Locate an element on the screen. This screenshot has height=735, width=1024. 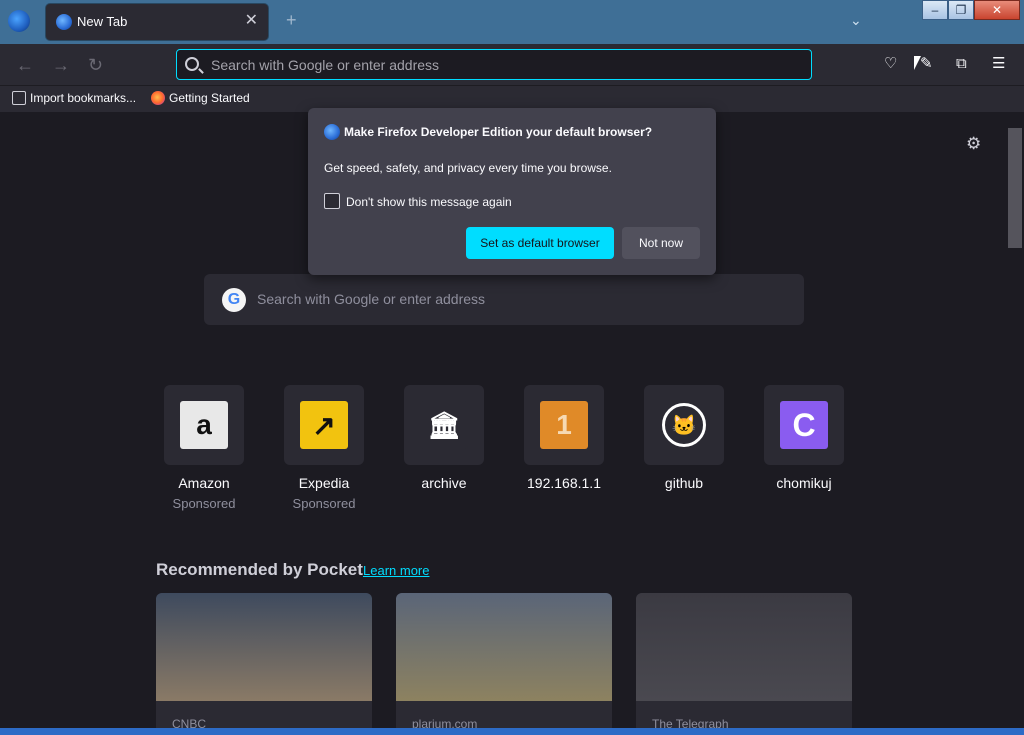
firefox-developer-icon is located at coordinates (332, 132).